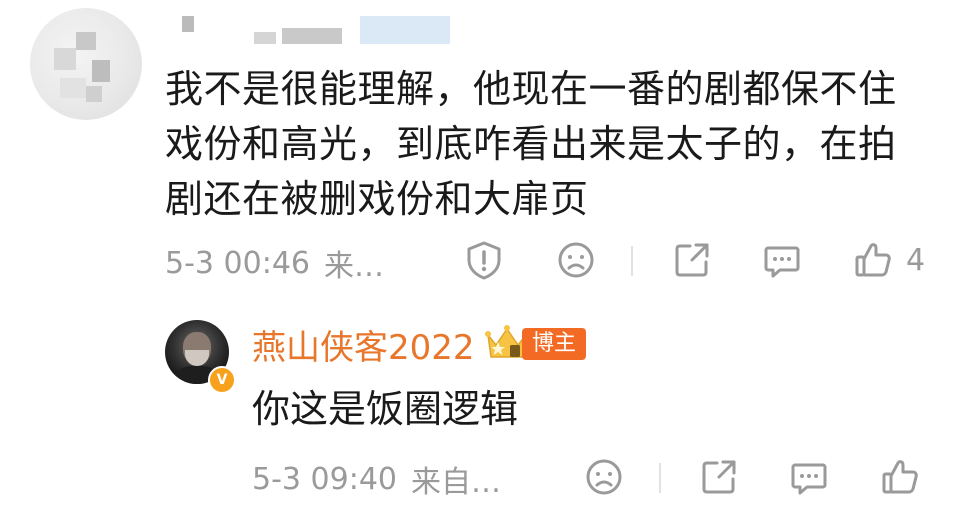 The height and width of the screenshot is (524, 960). Describe the element at coordinates (317, 31) in the screenshot. I see `commenter-name-blurred` at that location.